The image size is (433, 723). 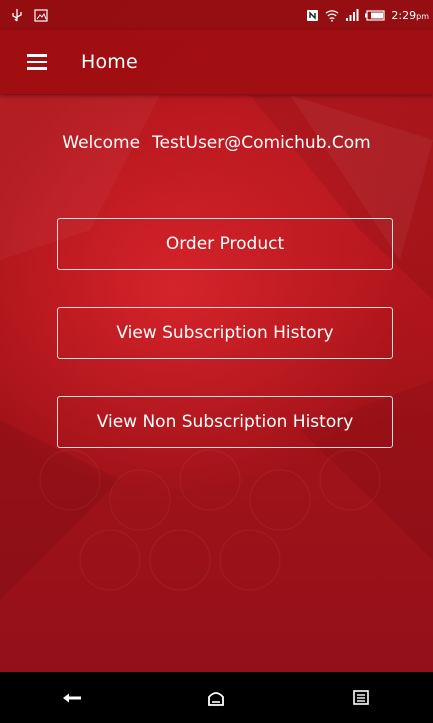 I want to click on signal-icon, so click(x=352, y=15).